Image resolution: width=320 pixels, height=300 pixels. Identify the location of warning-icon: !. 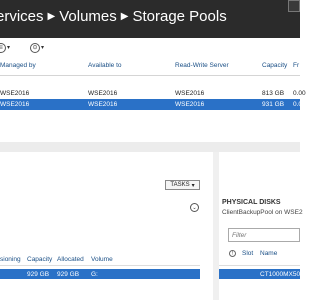
(232, 253).